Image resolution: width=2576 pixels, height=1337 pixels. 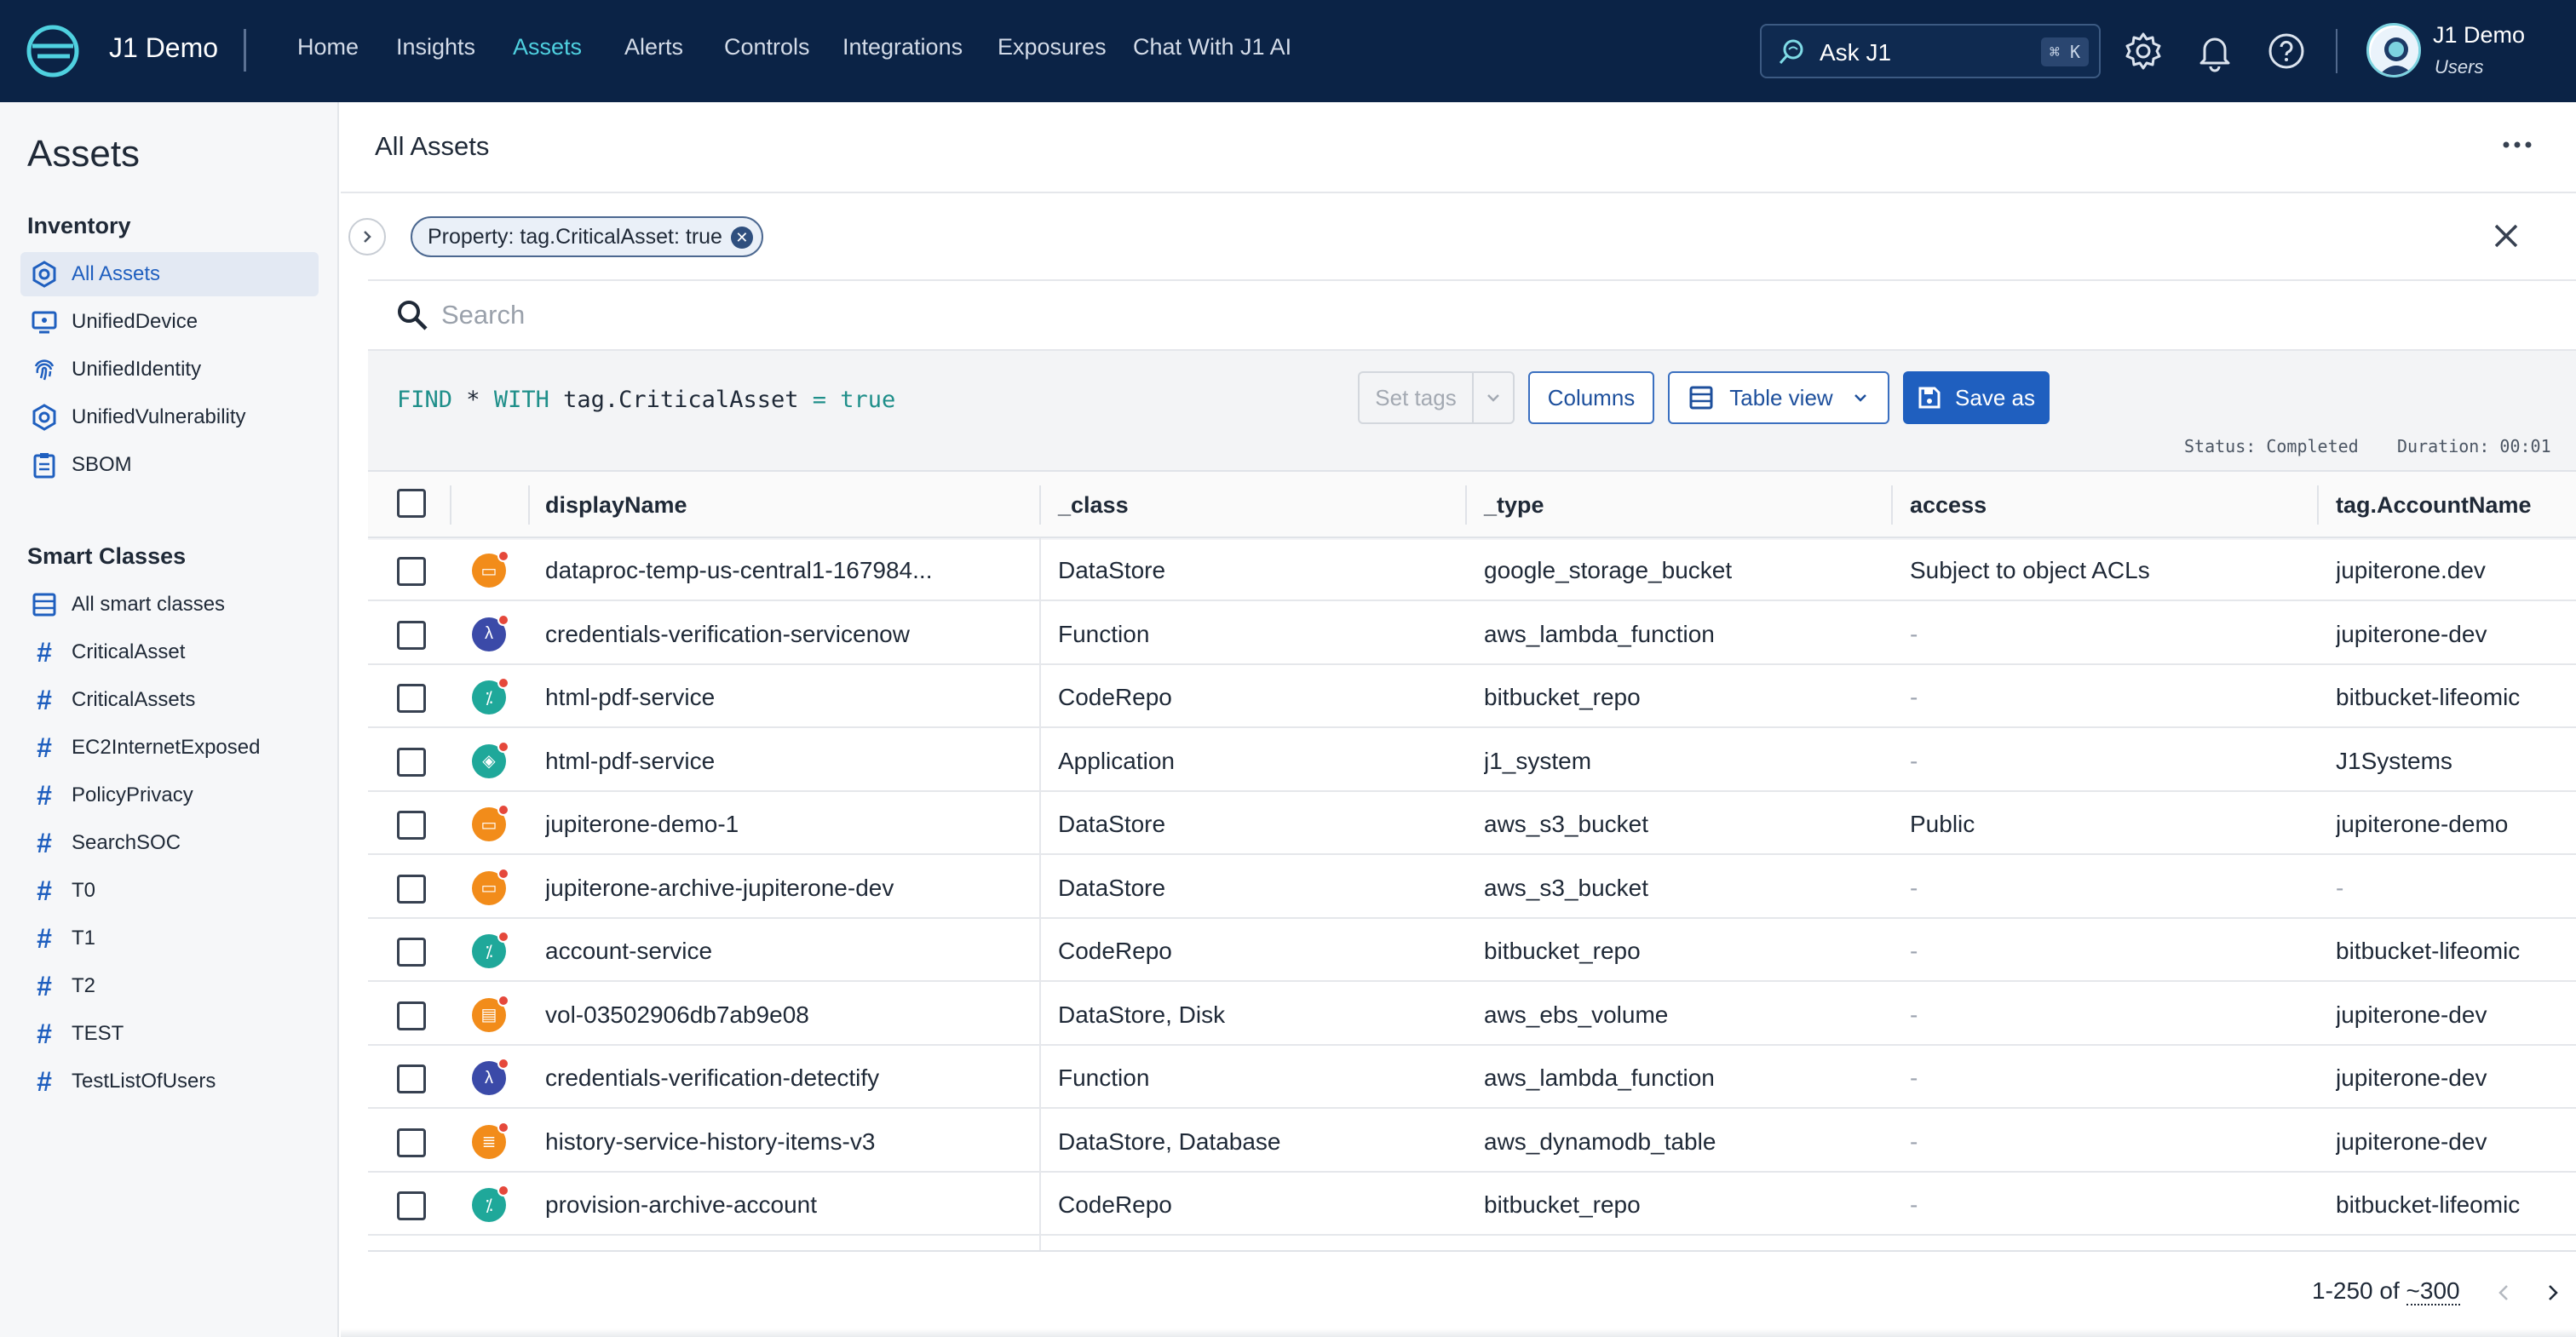 What do you see at coordinates (170, 322) in the screenshot?
I see `sidebar-item-unifieddevice: UnifiedDevice` at bounding box center [170, 322].